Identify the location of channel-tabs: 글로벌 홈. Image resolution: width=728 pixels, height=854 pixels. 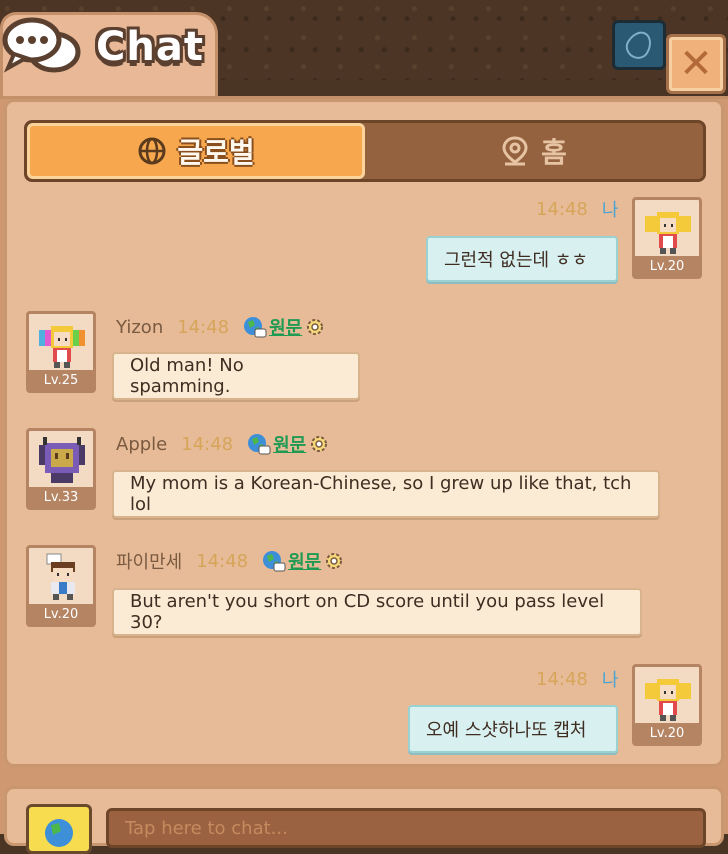
(365, 151).